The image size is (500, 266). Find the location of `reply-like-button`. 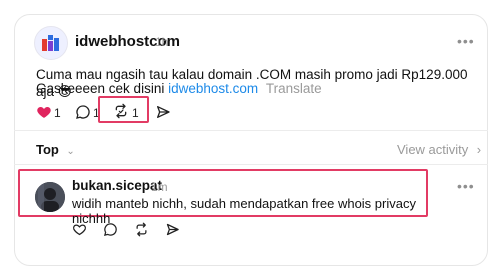

reply-like-button is located at coordinates (79, 229).